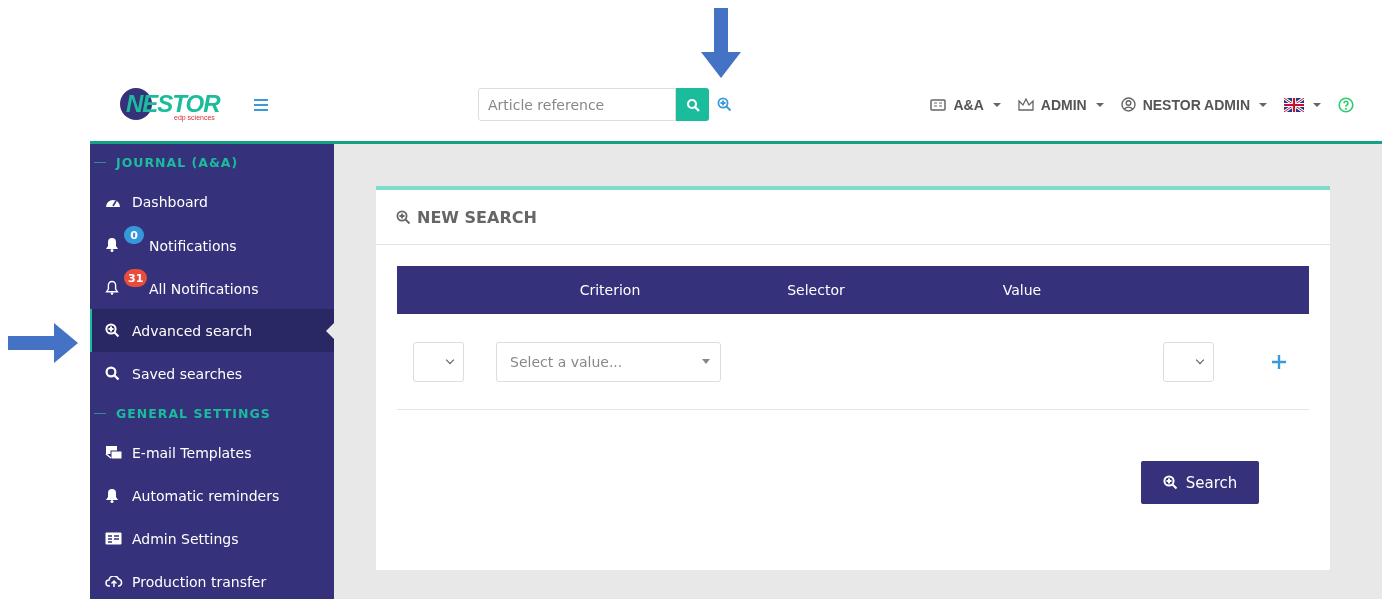 Image resolution: width=1386 pixels, height=603 pixels. Describe the element at coordinates (1200, 482) in the screenshot. I see `search-button: Search` at that location.